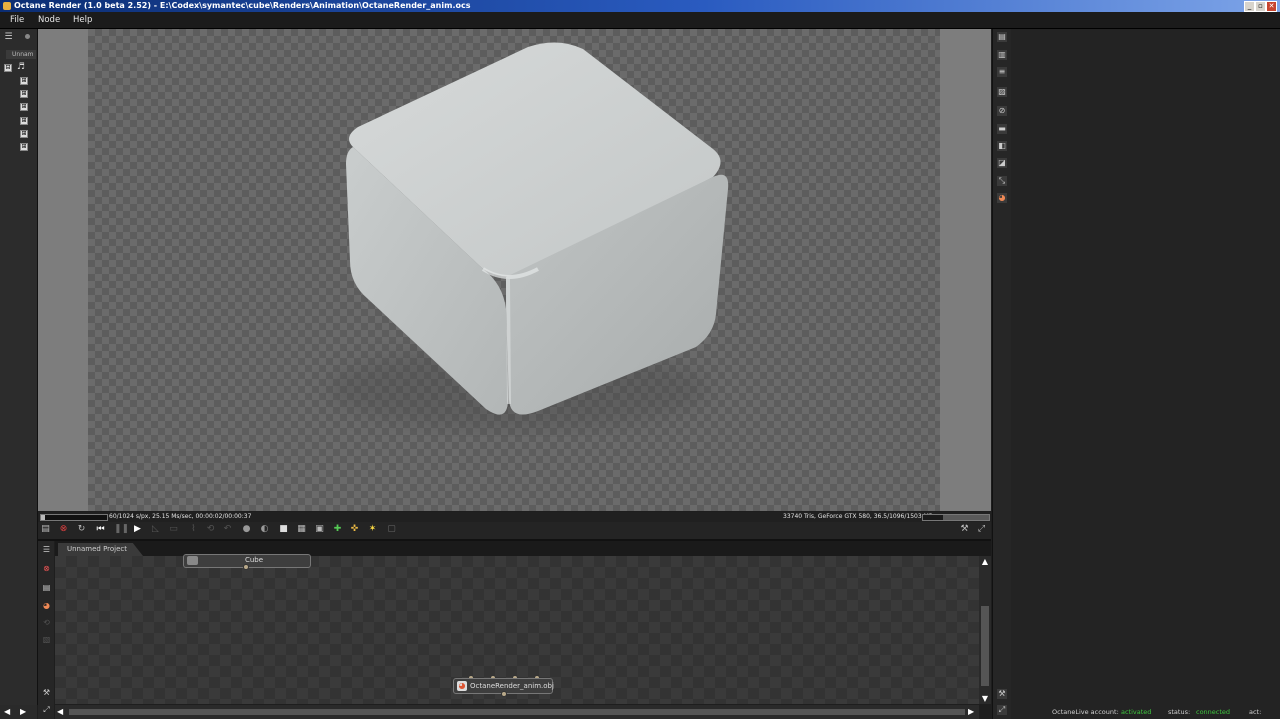  Describe the element at coordinates (46, 587) in the screenshot. I see `graph-save-icon: ▤` at that location.